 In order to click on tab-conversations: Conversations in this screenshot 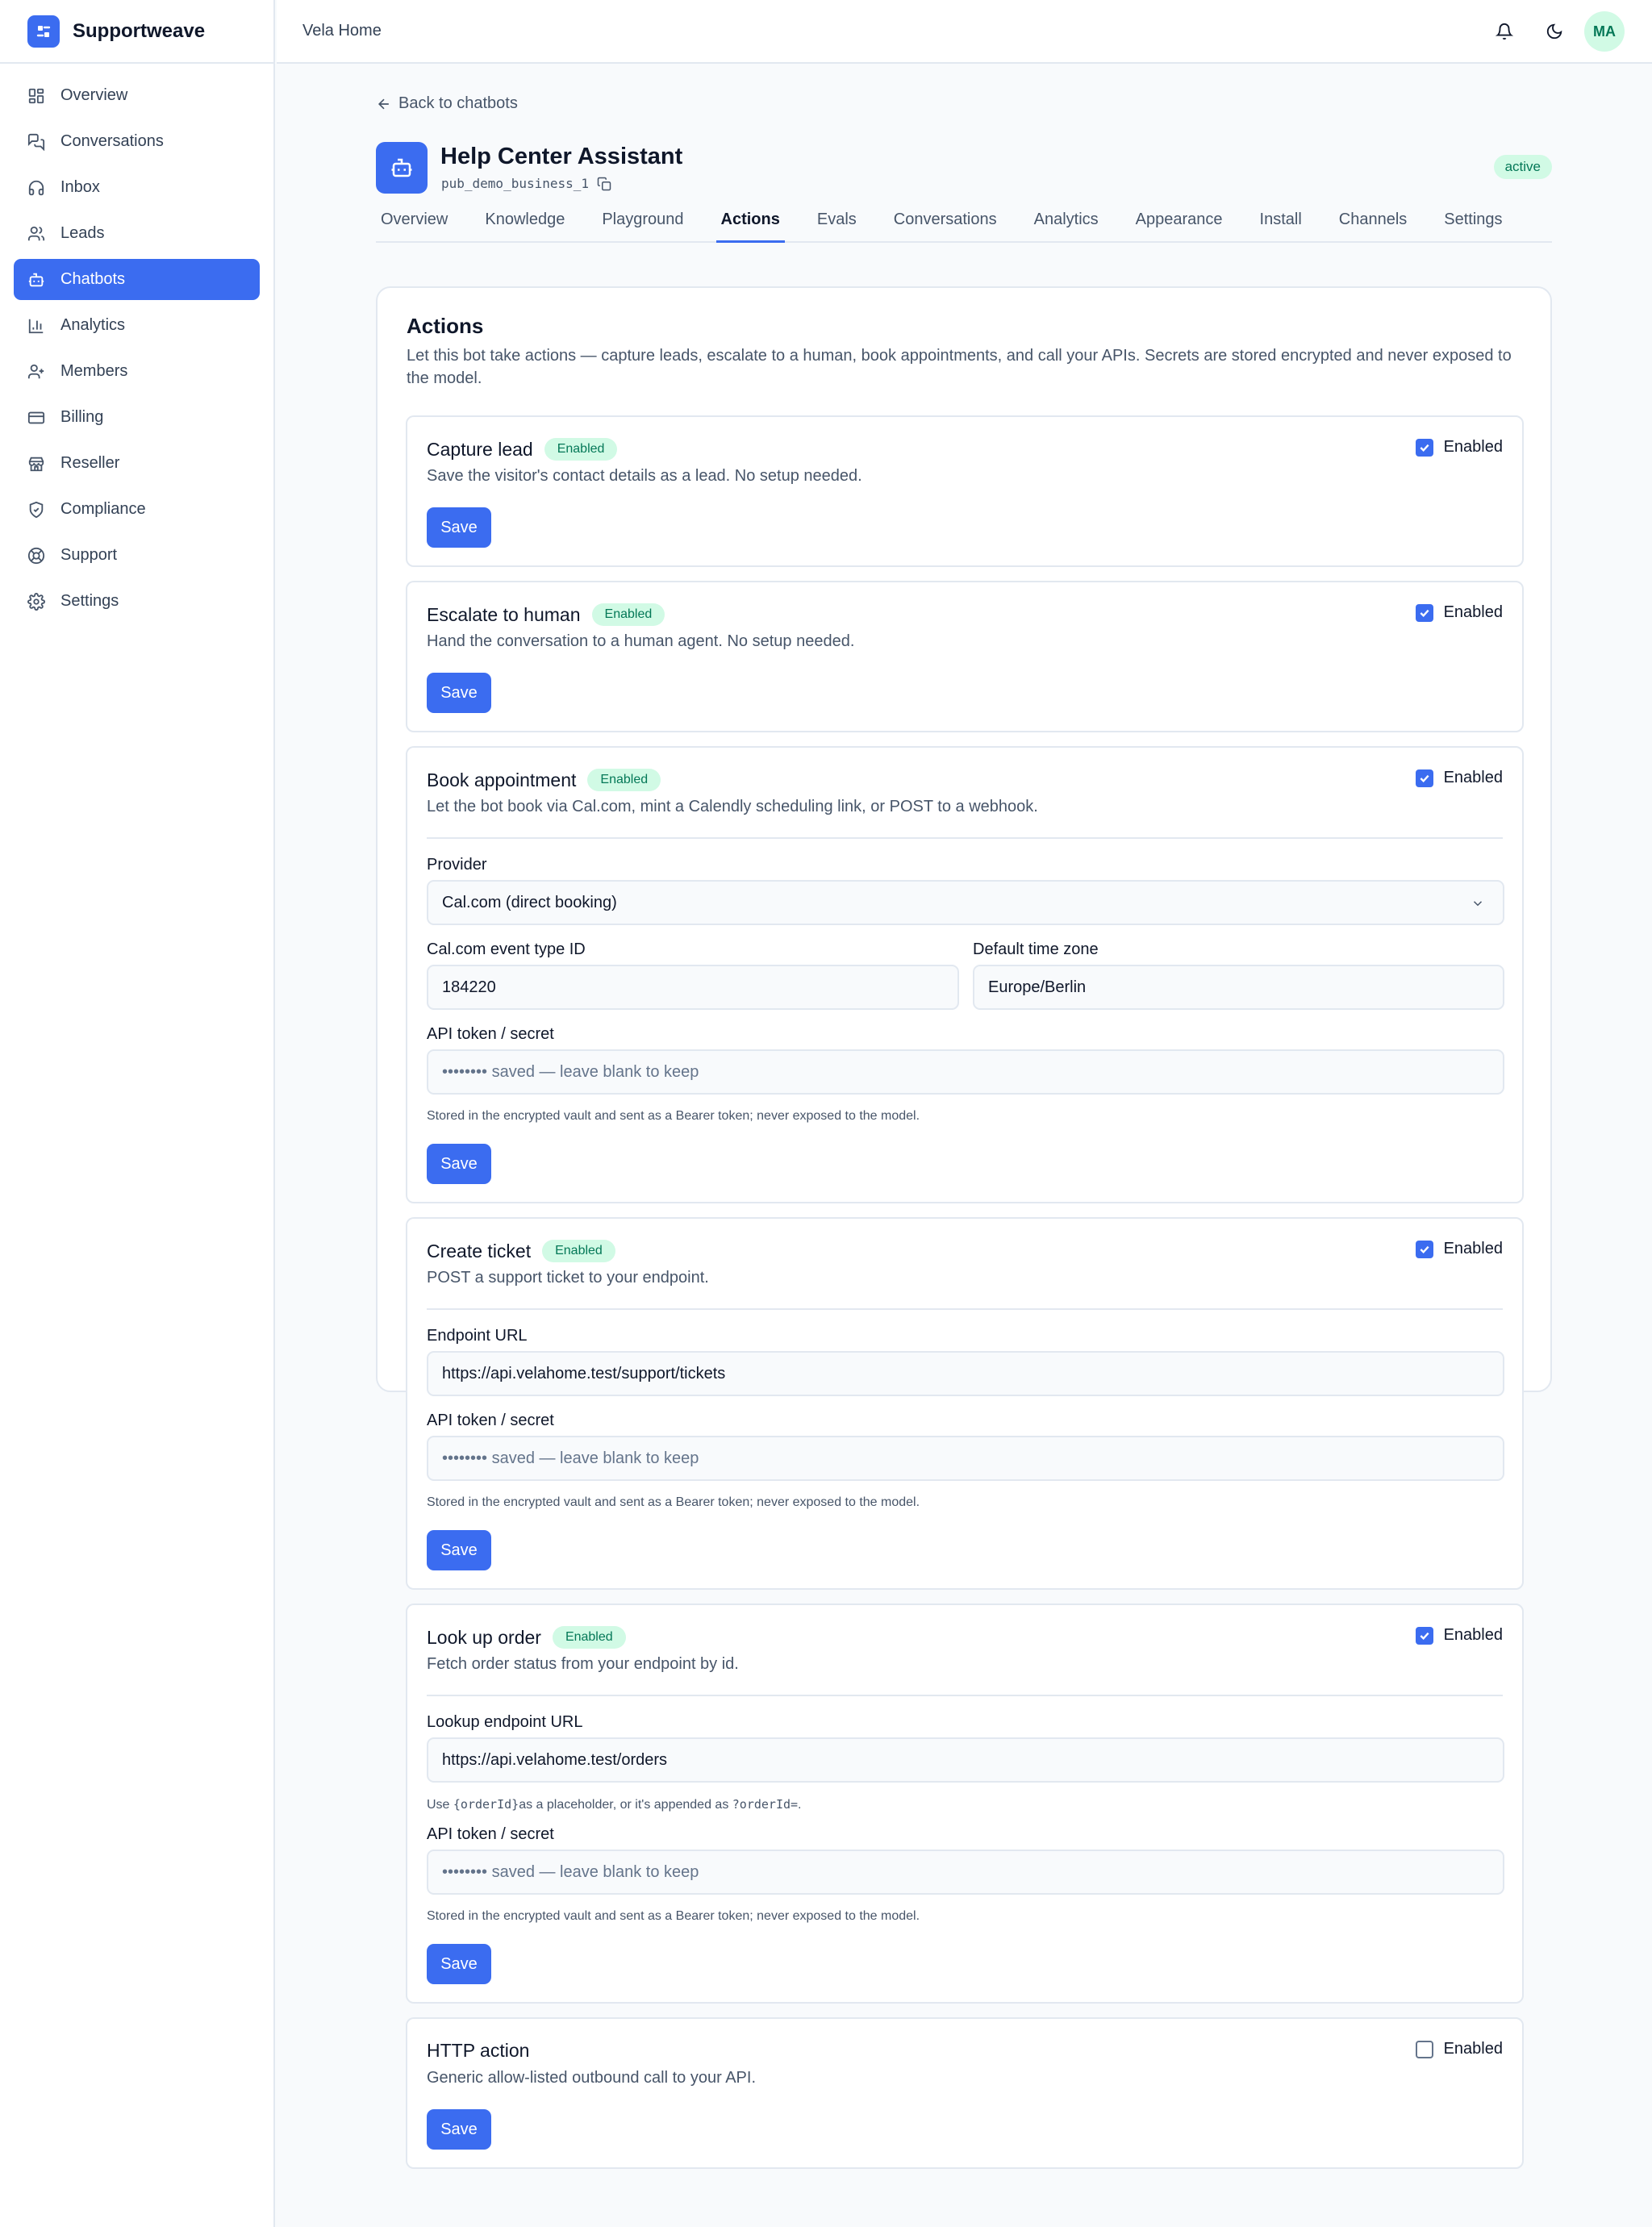, I will do `click(946, 225)`.